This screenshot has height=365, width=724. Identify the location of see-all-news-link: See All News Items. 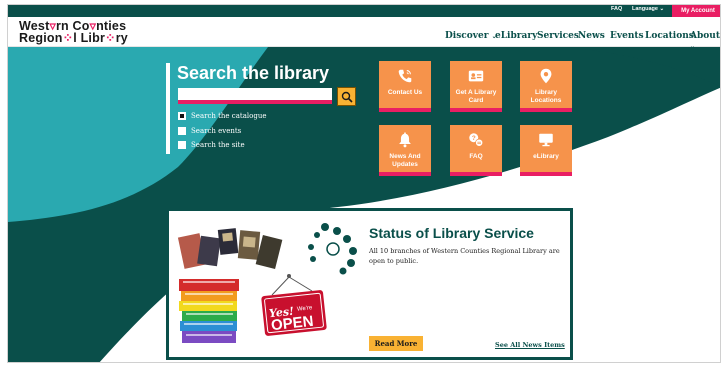
(530, 345).